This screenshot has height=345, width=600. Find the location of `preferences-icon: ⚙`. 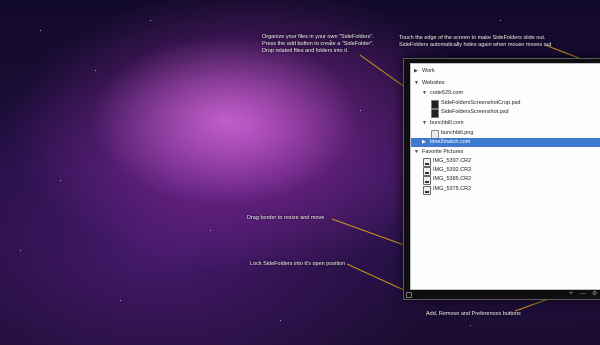

preferences-icon: ⚙ is located at coordinates (594, 294).